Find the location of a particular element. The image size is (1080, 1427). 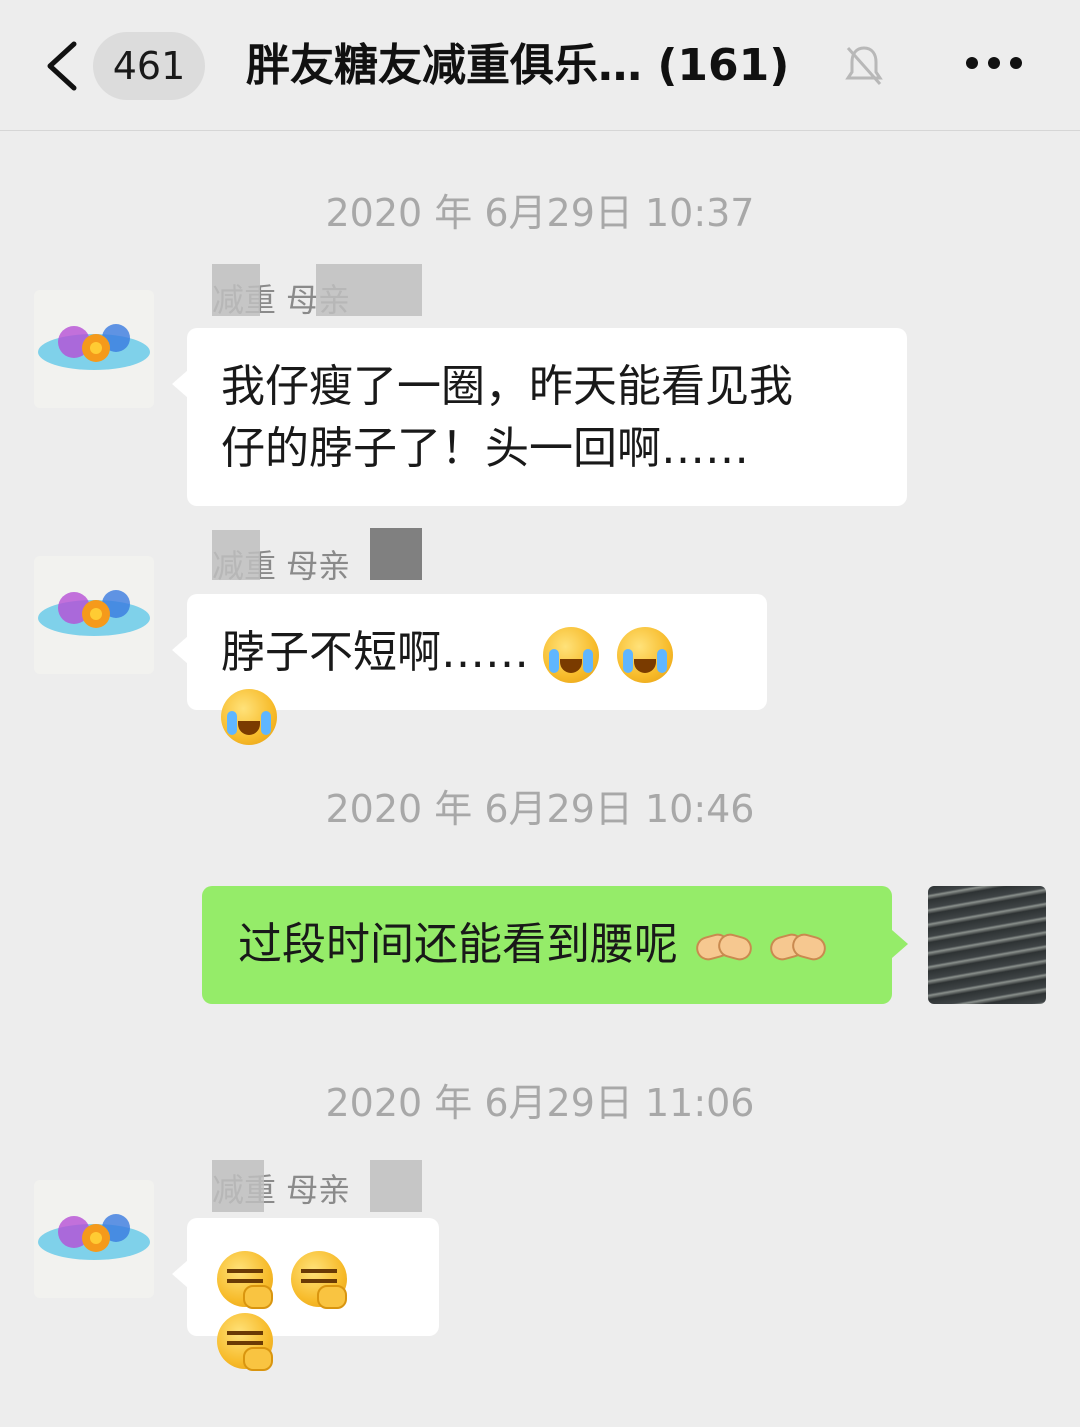

my-avatar is located at coordinates (987, 945).